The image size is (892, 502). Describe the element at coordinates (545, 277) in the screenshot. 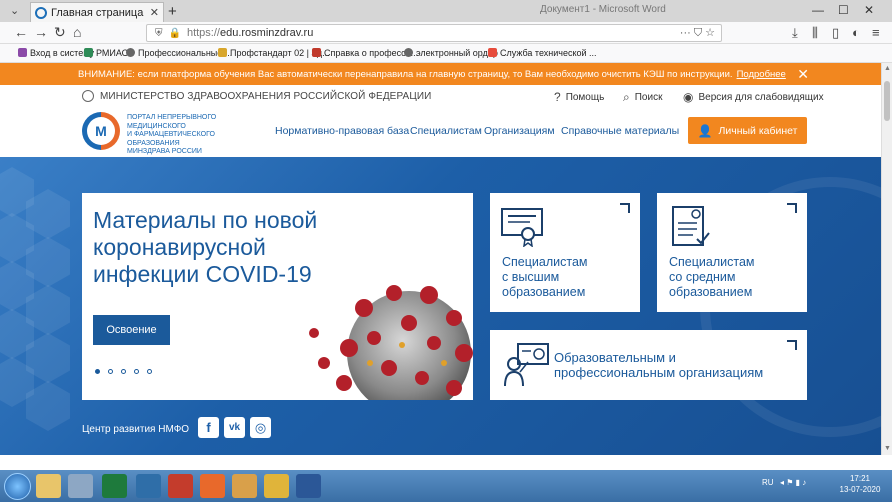

I see `card-higher-text: Специалистам с высшим образованием` at that location.